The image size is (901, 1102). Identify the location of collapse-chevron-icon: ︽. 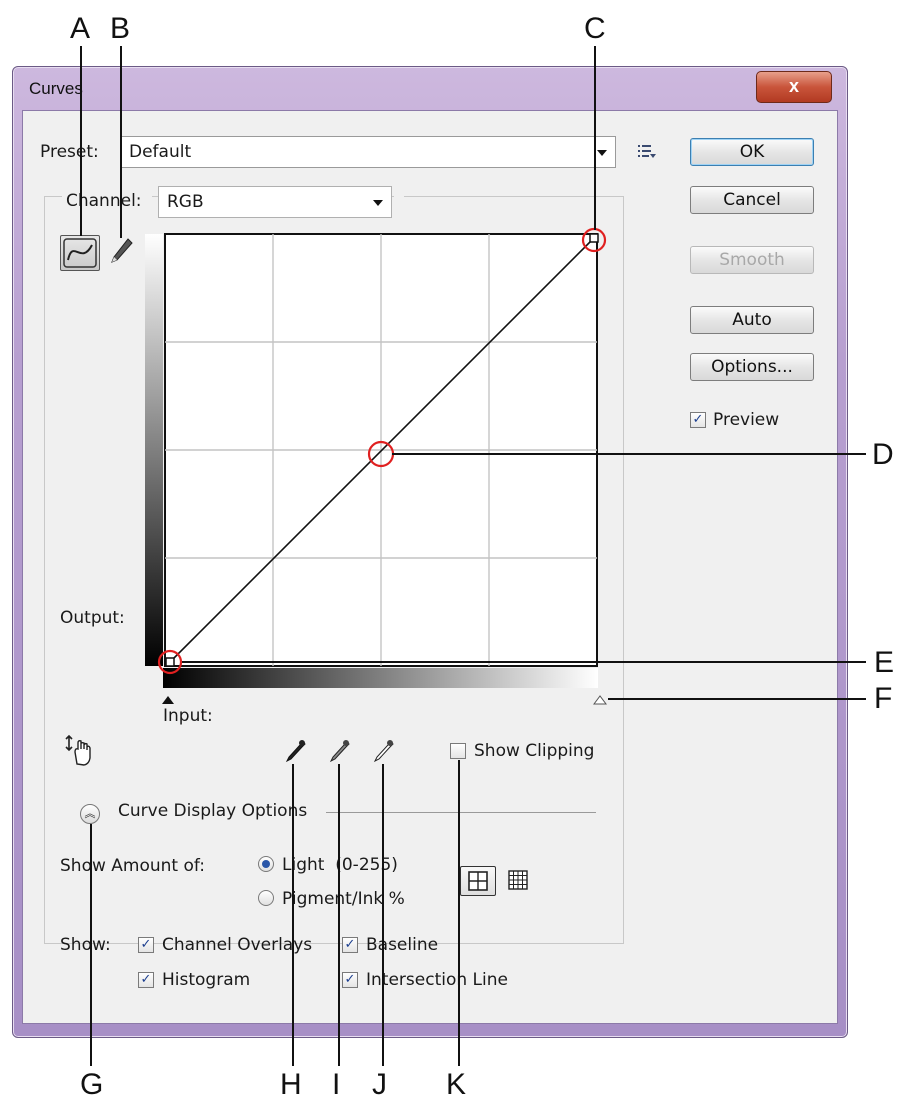
(90, 814).